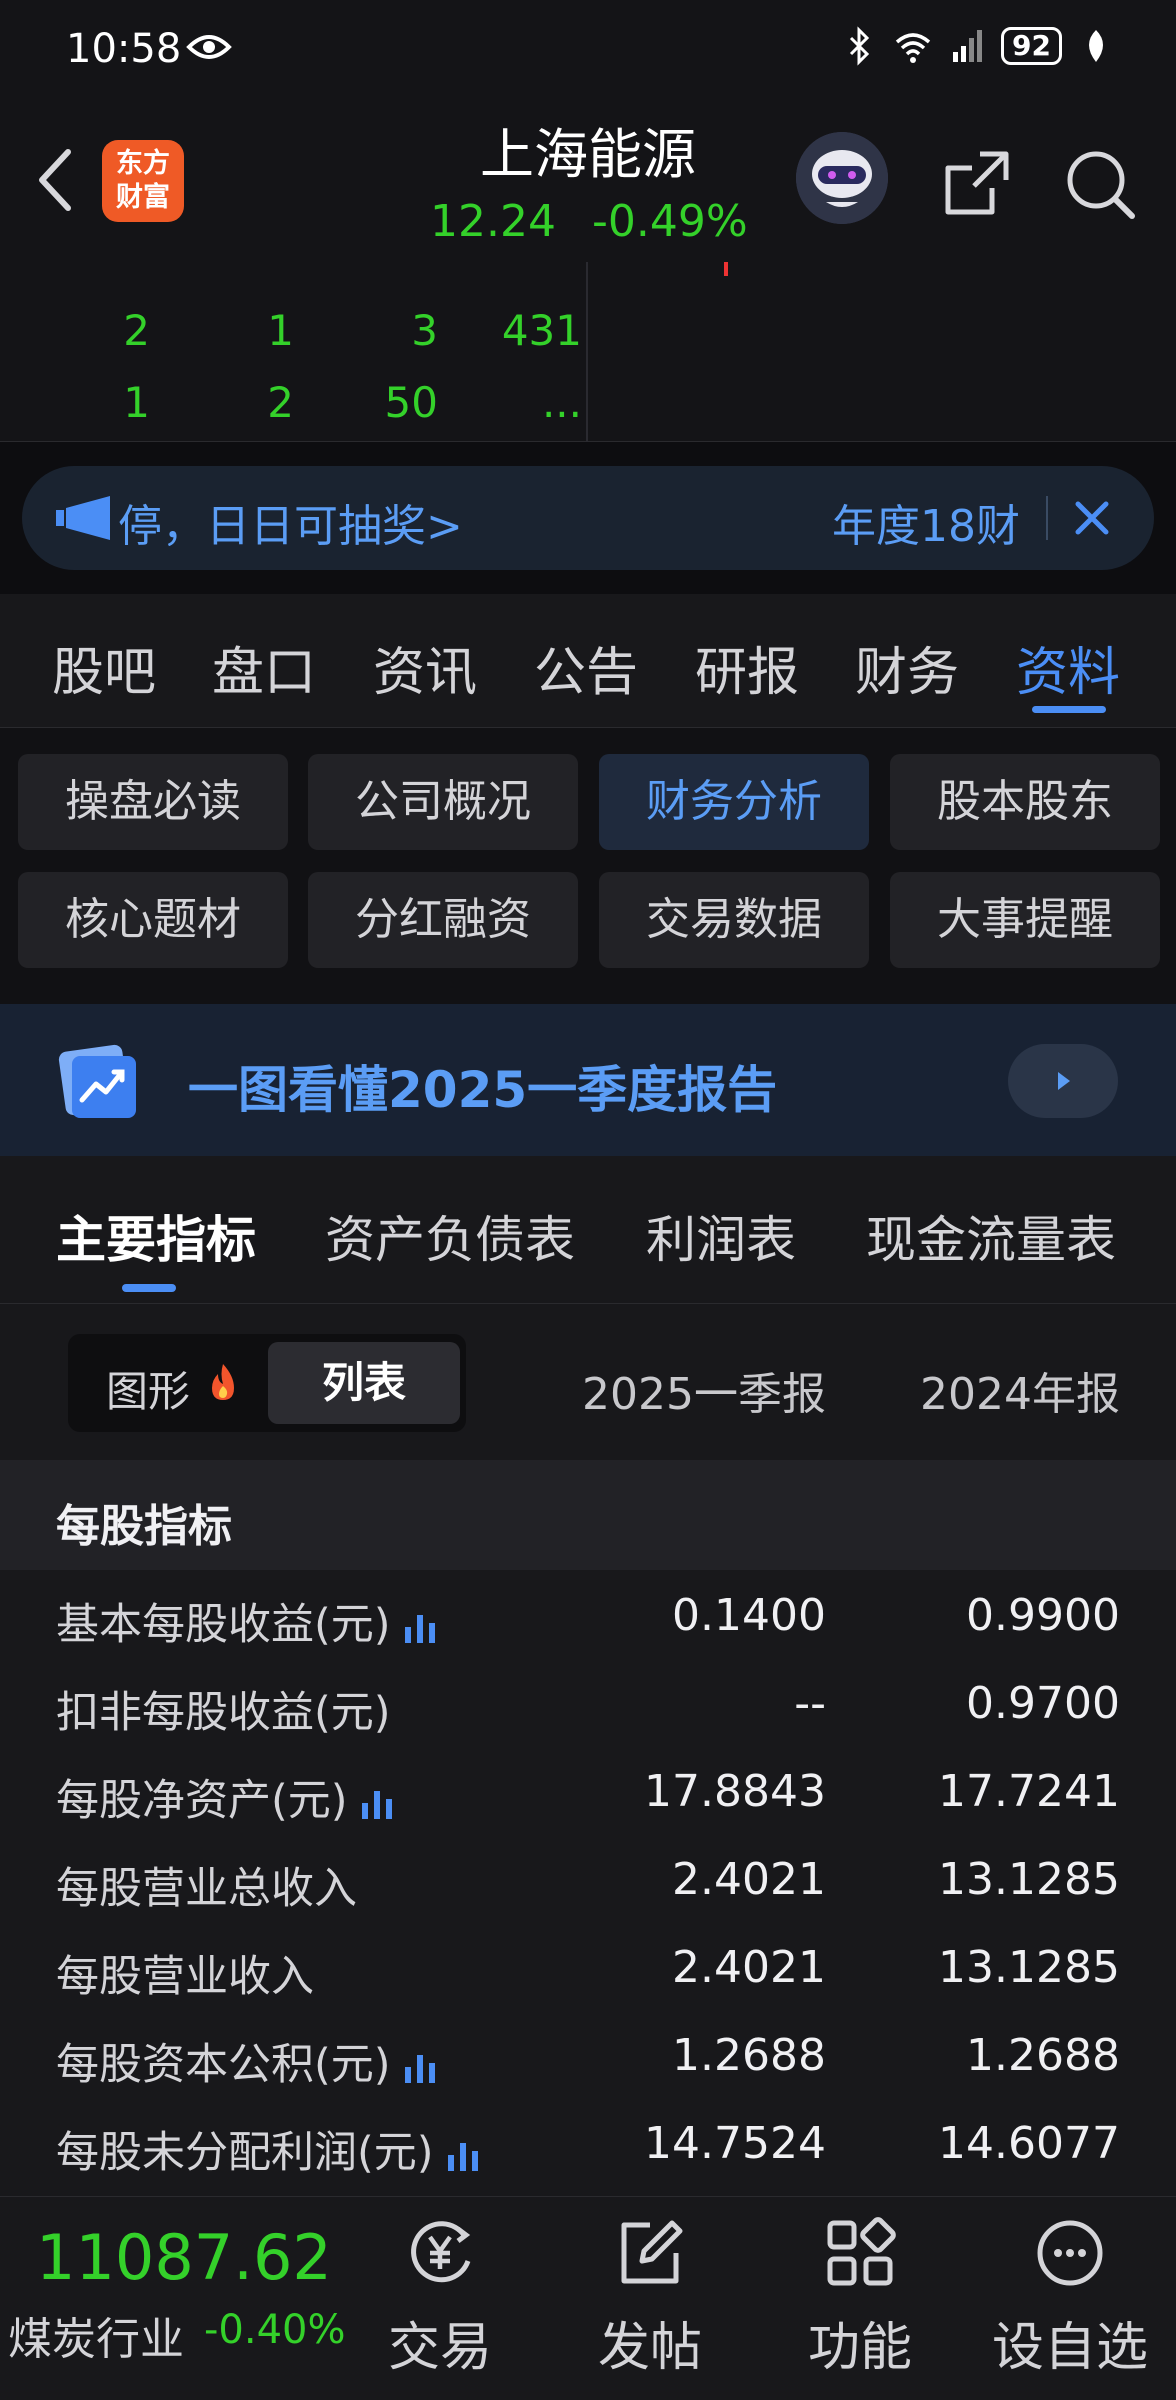 This screenshot has height=2400, width=1176. What do you see at coordinates (588, 866) in the screenshot?
I see `profile-subnav: 操盘必读 公司概况 财务分析 股本股东 核心题材 分红融资 交易数据 大事提醒` at bounding box center [588, 866].